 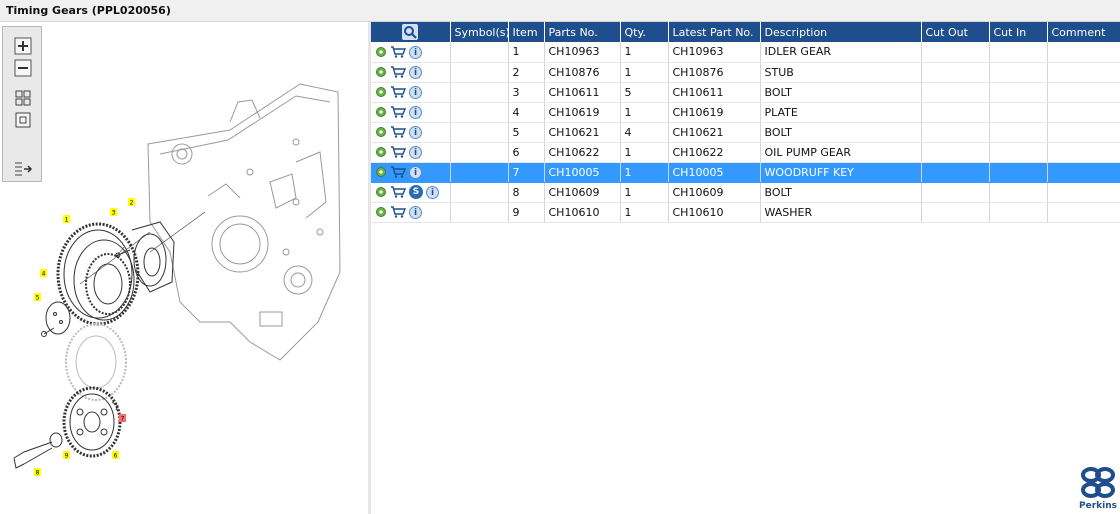 What do you see at coordinates (745, 112) in the screenshot?
I see `table-row: i 4 CH10619 1 CH10619 PLATE` at bounding box center [745, 112].